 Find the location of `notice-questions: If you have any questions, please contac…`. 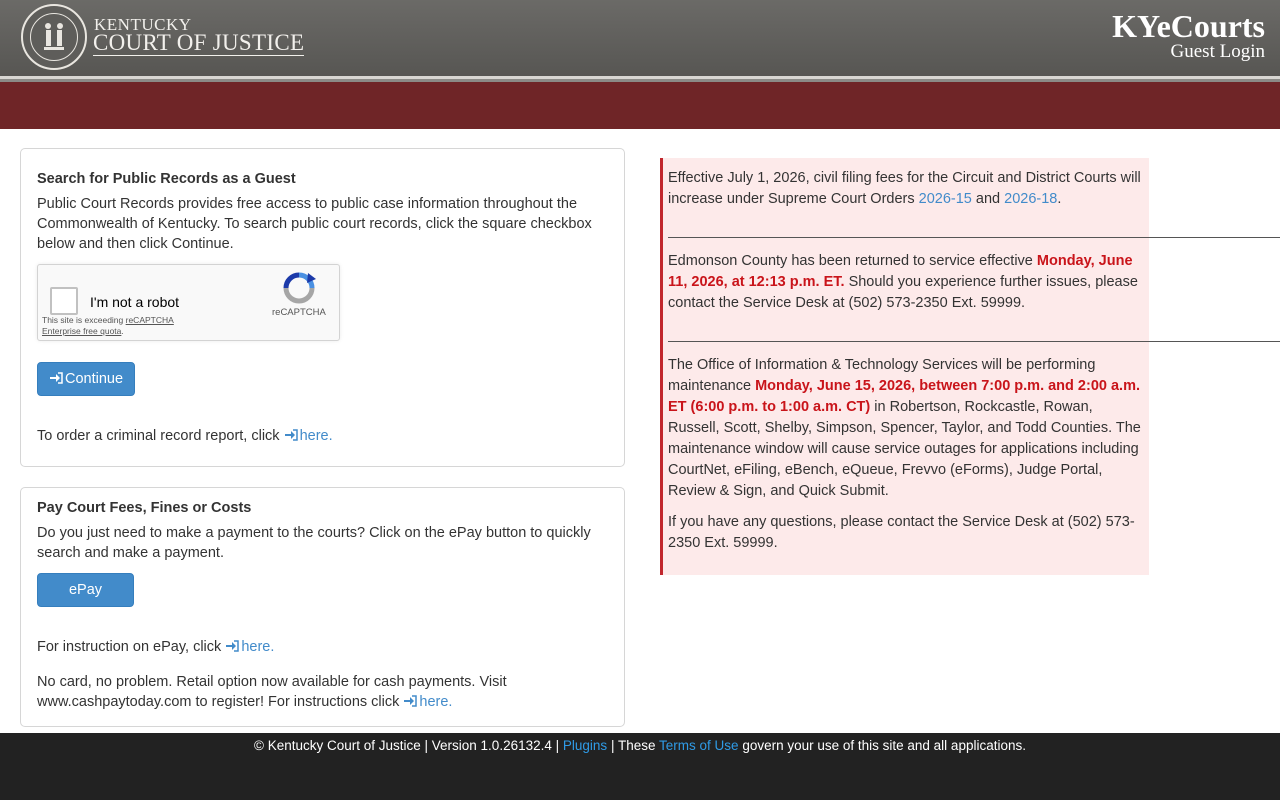

notice-questions: If you have any questions, please contac… is located at coordinates (901, 532).